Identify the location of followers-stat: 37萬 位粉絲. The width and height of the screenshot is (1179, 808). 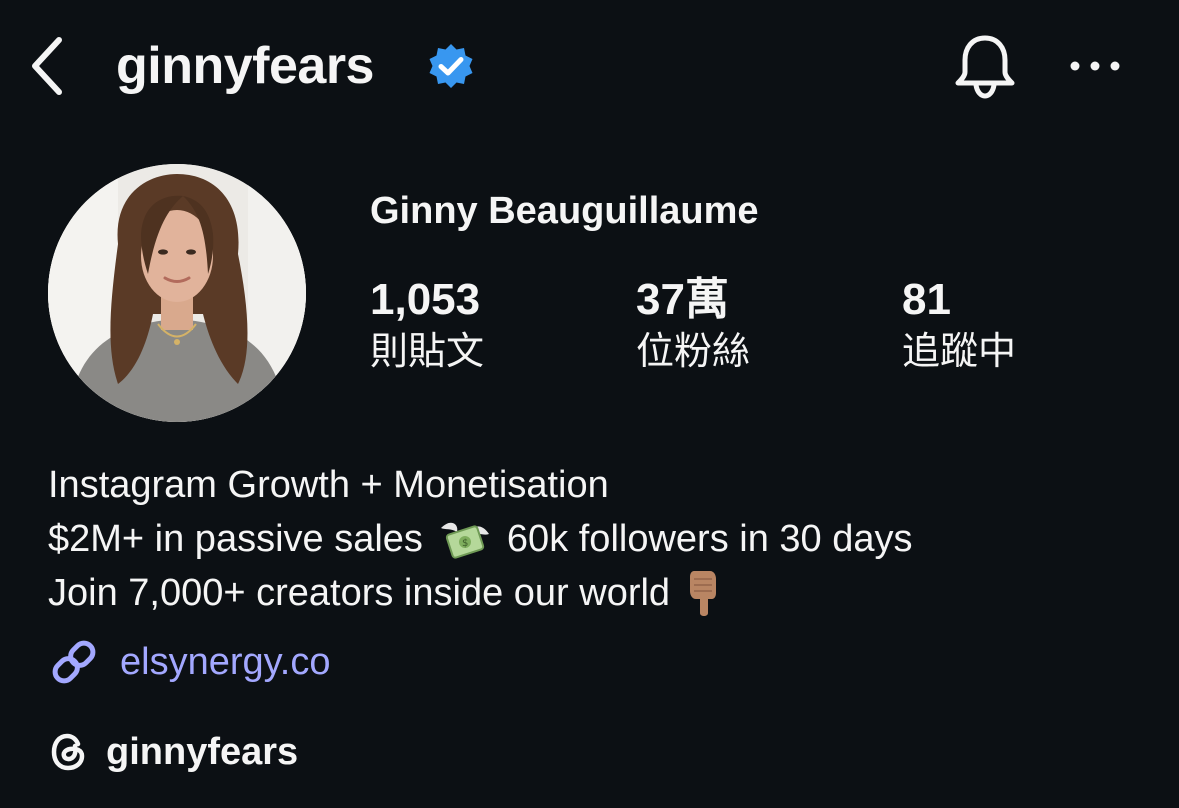
(693, 325).